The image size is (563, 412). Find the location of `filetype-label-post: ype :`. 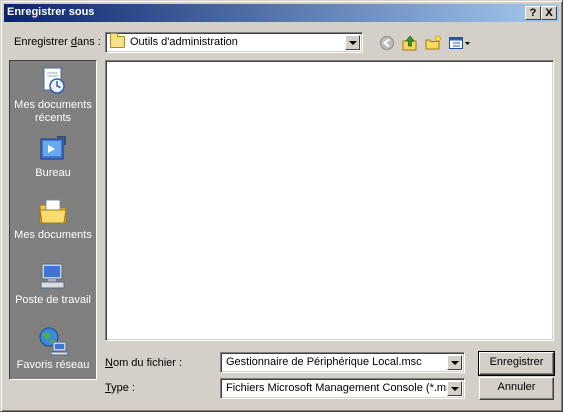

filetype-label-post: ype : is located at coordinates (123, 388).